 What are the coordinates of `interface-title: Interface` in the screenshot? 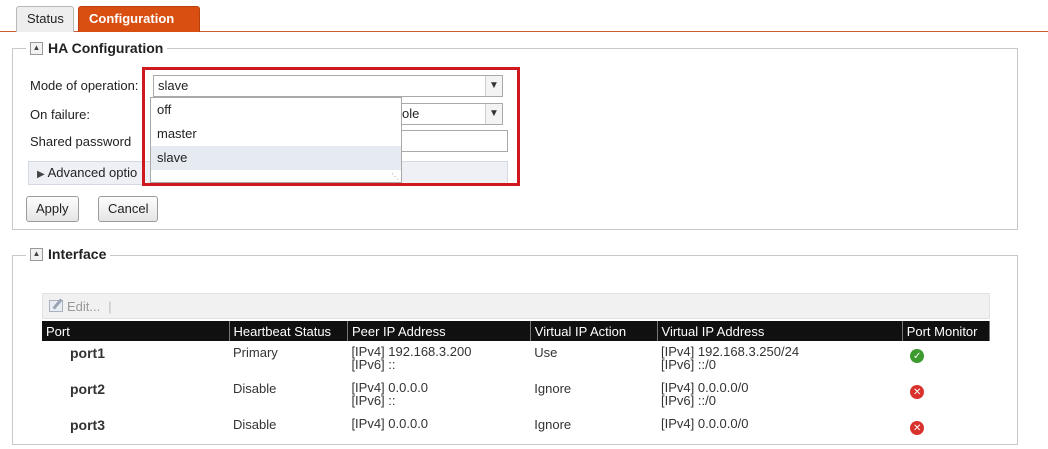 It's located at (77, 254).